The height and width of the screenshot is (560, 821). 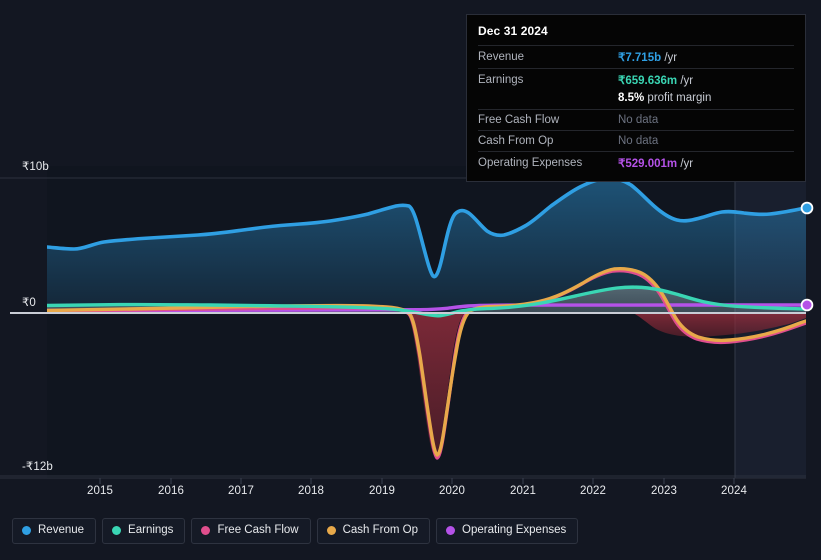 I want to click on x-axis-label-2018: 2018, so click(x=311, y=491).